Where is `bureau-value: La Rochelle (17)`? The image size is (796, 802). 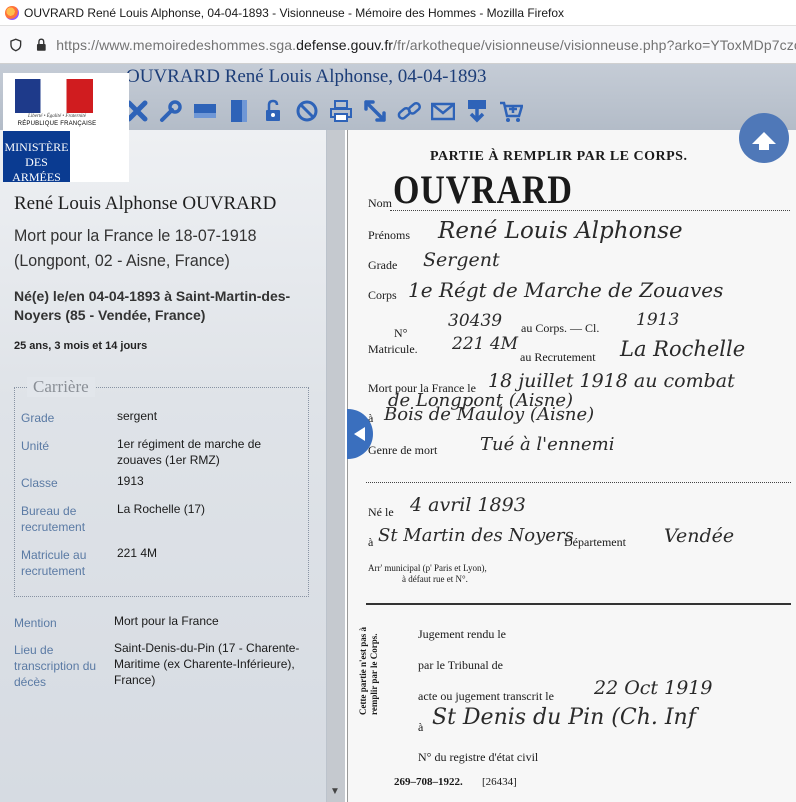 bureau-value: La Rochelle (17) is located at coordinates (161, 509).